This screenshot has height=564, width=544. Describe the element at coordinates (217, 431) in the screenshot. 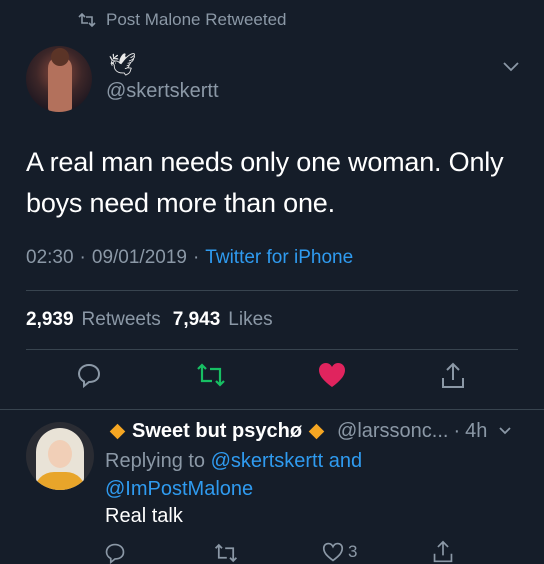

I see `reply-author-name: Sweet but psychø` at that location.